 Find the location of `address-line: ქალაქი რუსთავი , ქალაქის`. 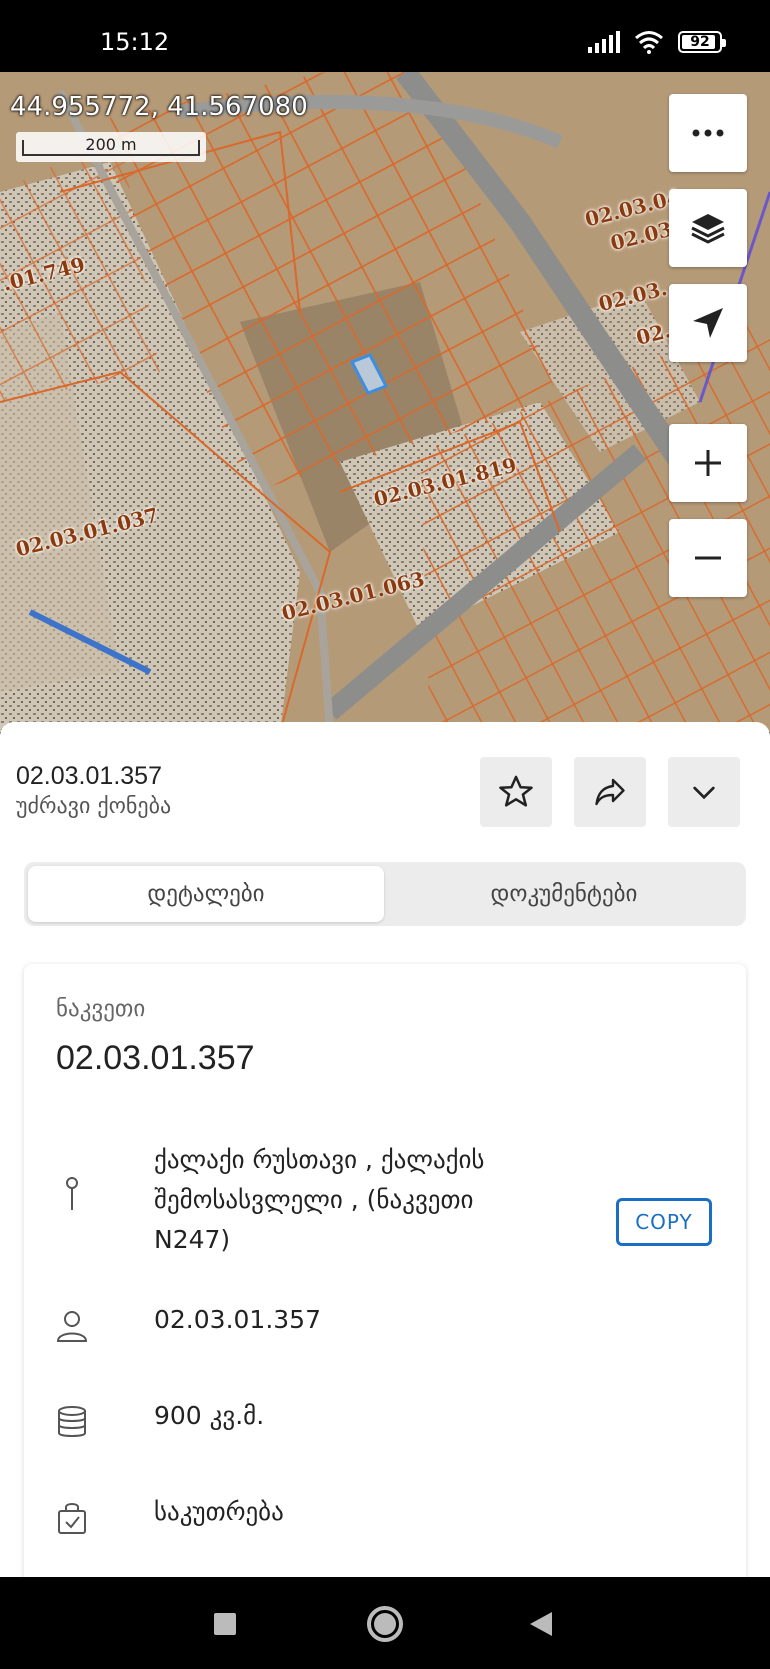

address-line: ქალაქი რუსთავი , ქალაქის is located at coordinates (319, 1159).